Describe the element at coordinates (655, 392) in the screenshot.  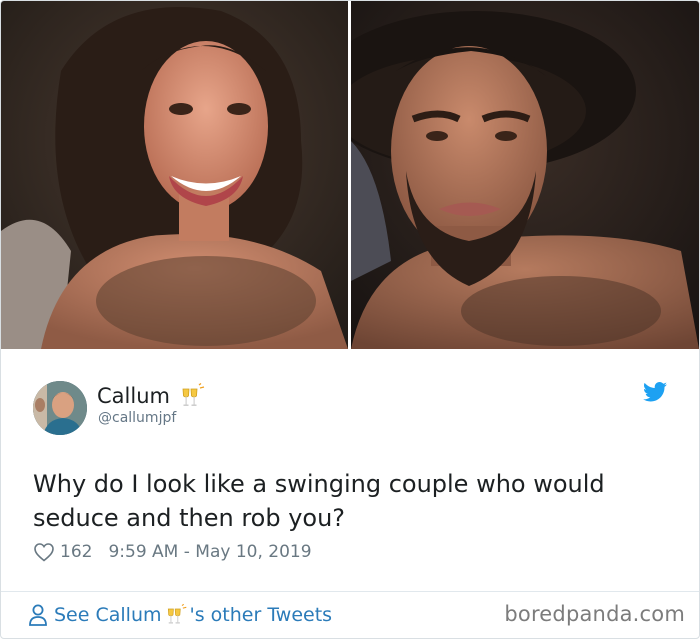
I see `twitter-bird-icon` at that location.